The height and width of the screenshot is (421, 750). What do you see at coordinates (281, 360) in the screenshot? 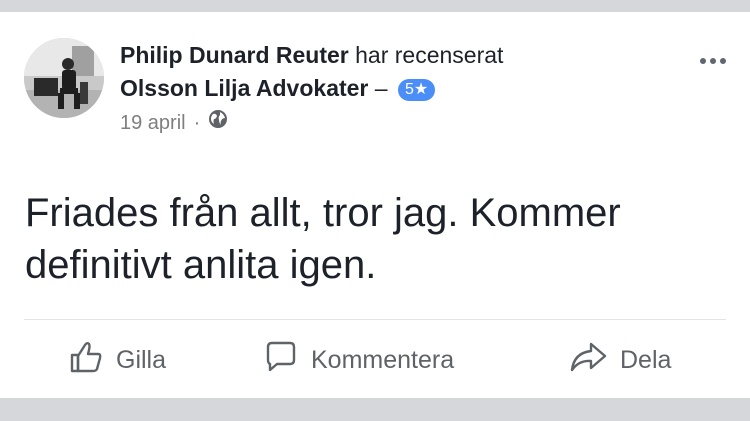
I see `comment-icon` at bounding box center [281, 360].